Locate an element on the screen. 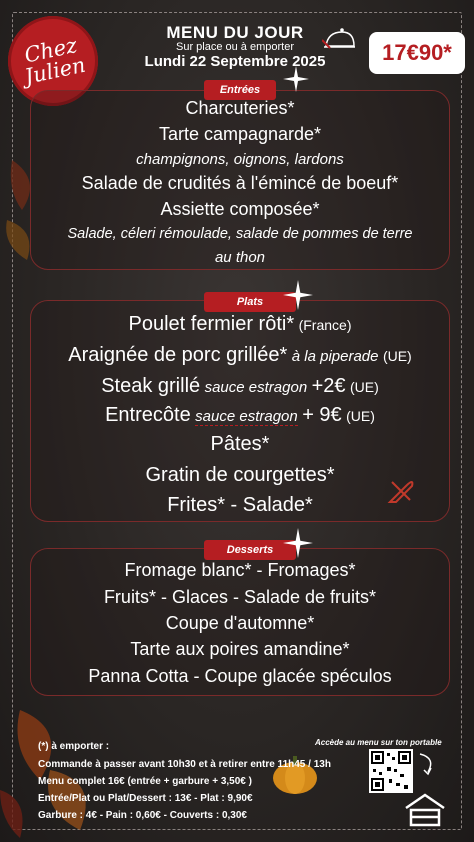 The image size is (474, 842). dessert-item: Panna Cotta - Coupe glacée spéculos is located at coordinates (240, 676).